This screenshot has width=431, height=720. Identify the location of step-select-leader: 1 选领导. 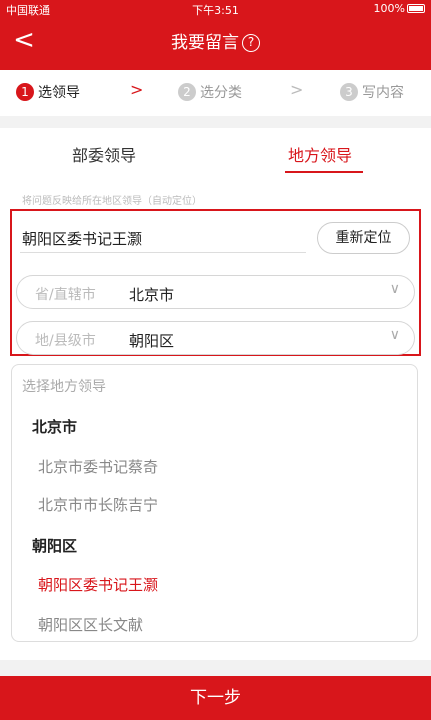
(48, 92).